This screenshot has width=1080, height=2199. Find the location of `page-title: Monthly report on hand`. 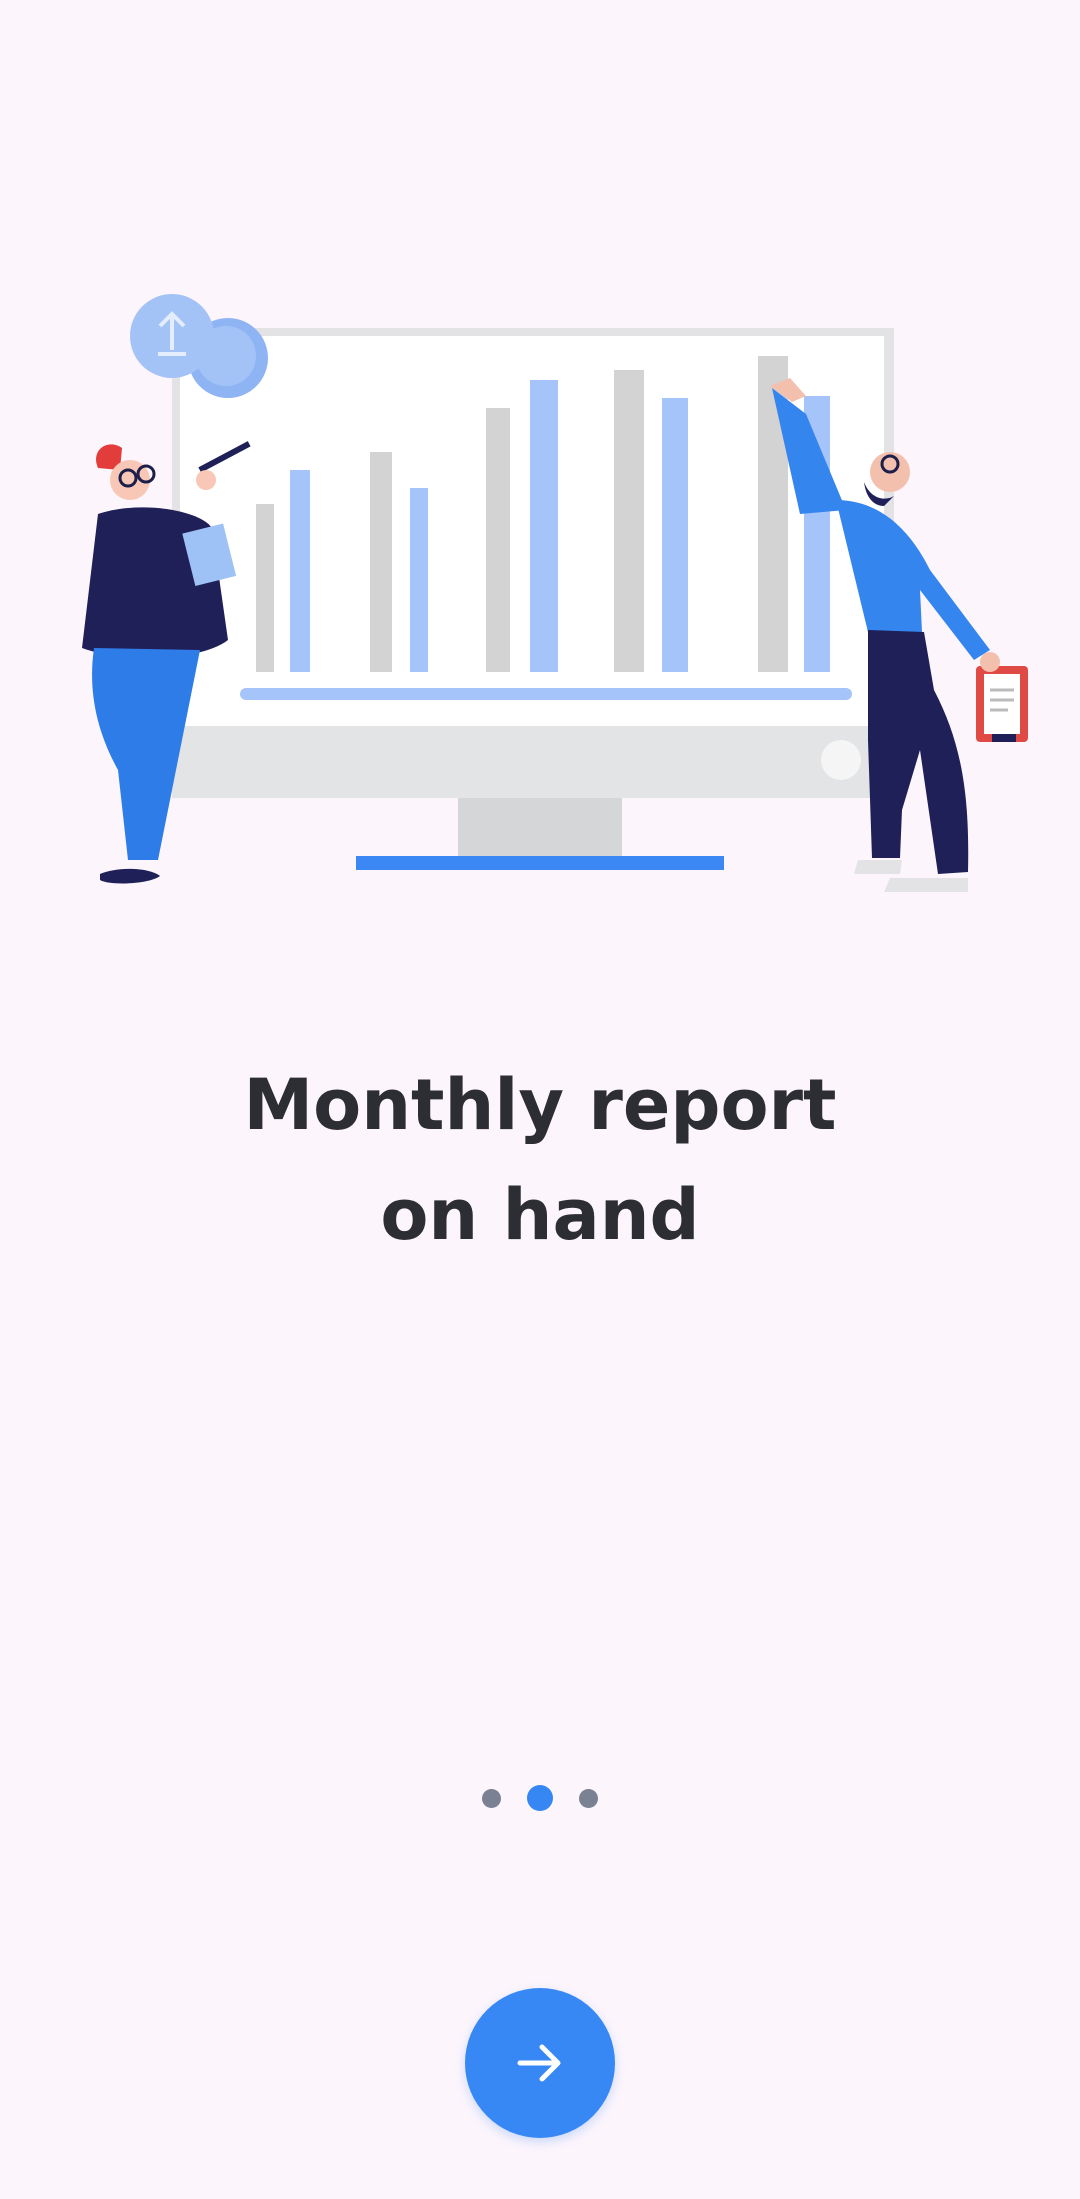

page-title: Monthly report on hand is located at coordinates (540, 1160).